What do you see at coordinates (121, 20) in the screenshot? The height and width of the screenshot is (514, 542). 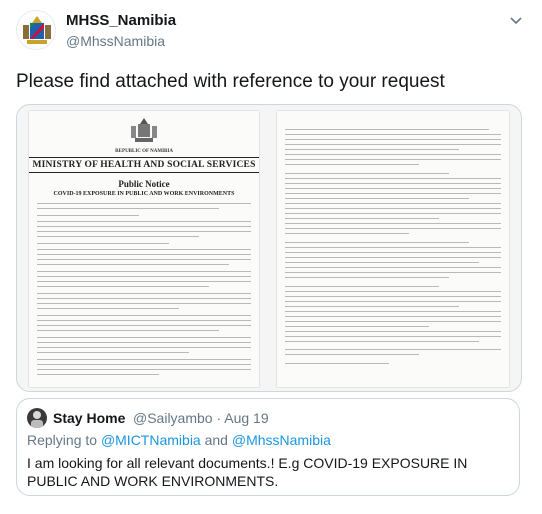 I see `display-name: MHSS_Namibia` at bounding box center [121, 20].